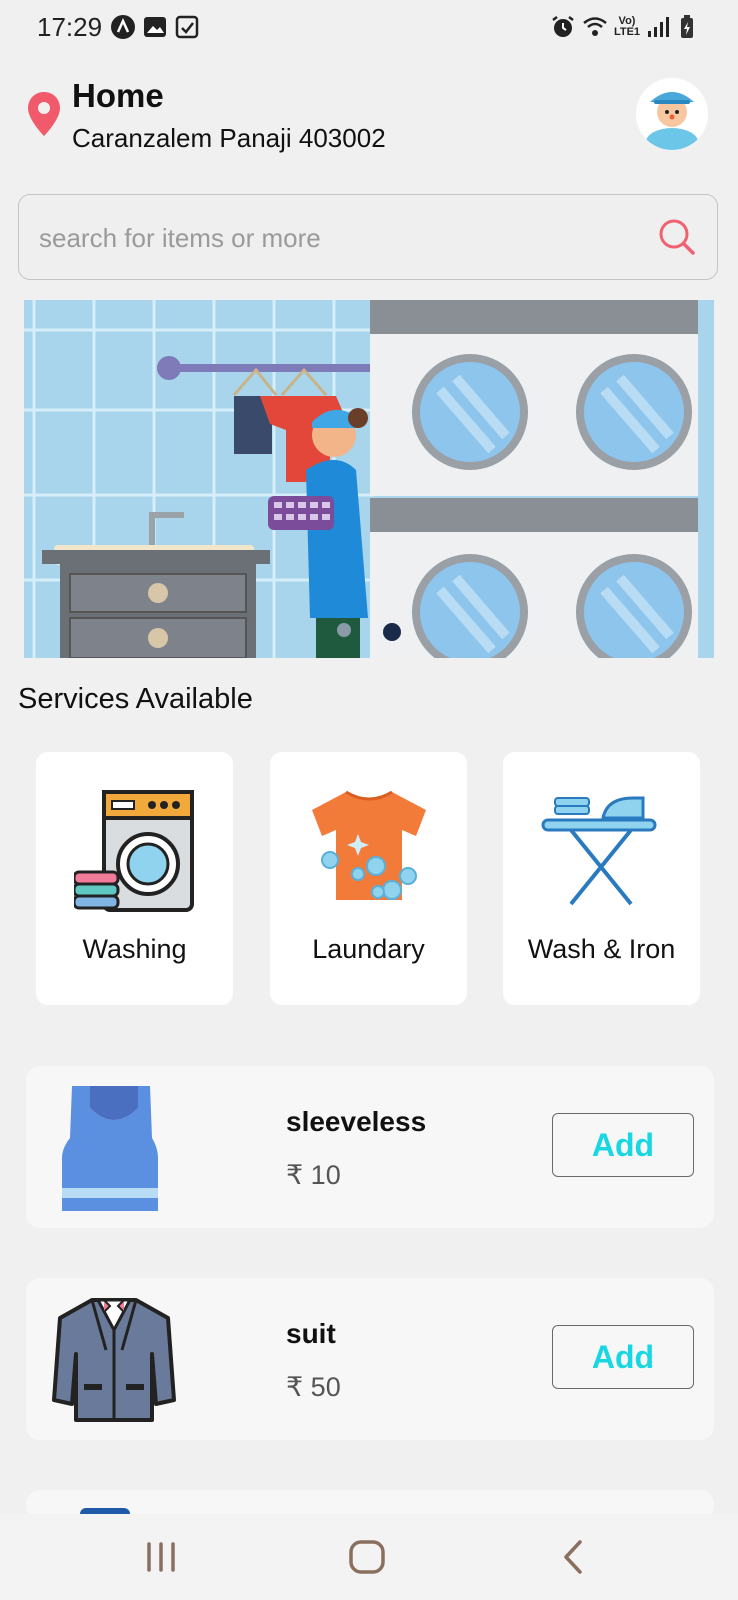 This screenshot has height=1600, width=738. I want to click on navigation-bar, so click(369, 1557).